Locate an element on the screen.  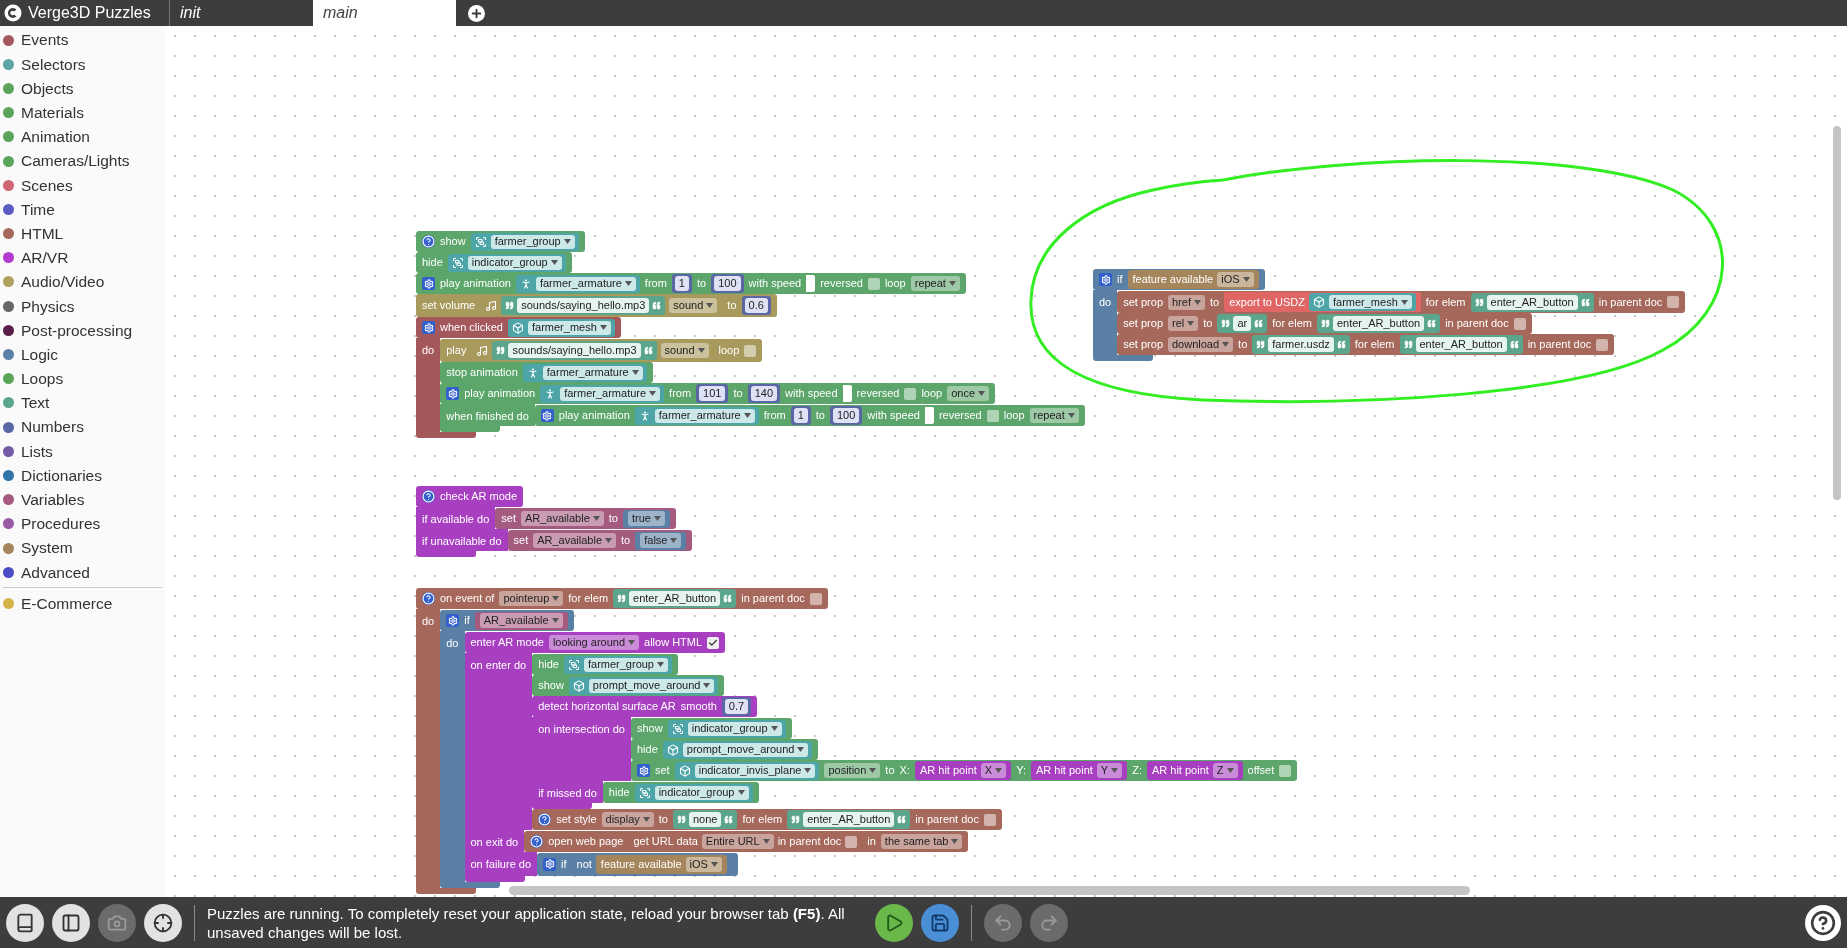
category-item: Physics is located at coordinates (82, 306).